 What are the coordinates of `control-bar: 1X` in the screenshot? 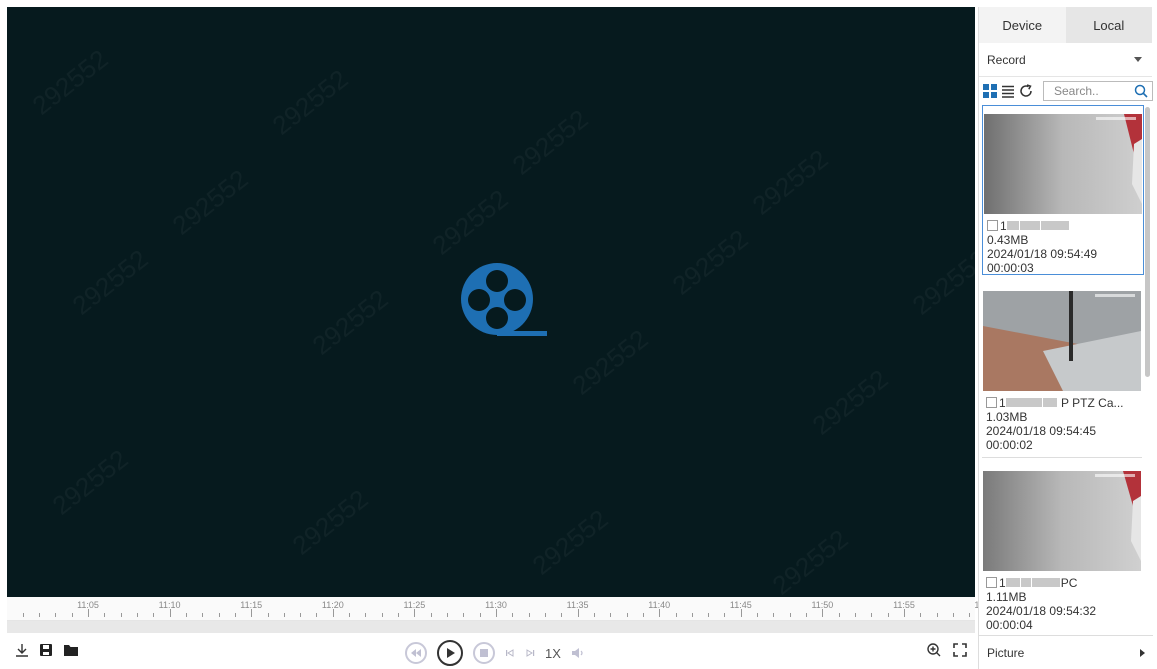 It's located at (491, 651).